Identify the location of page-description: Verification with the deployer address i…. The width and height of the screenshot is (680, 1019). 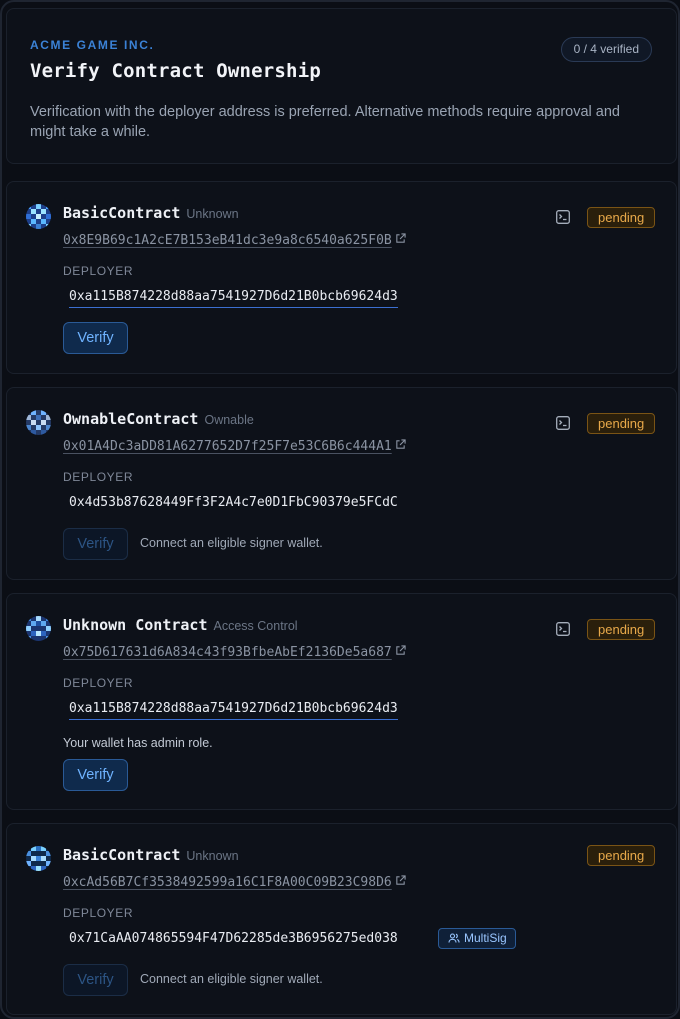
(325, 122).